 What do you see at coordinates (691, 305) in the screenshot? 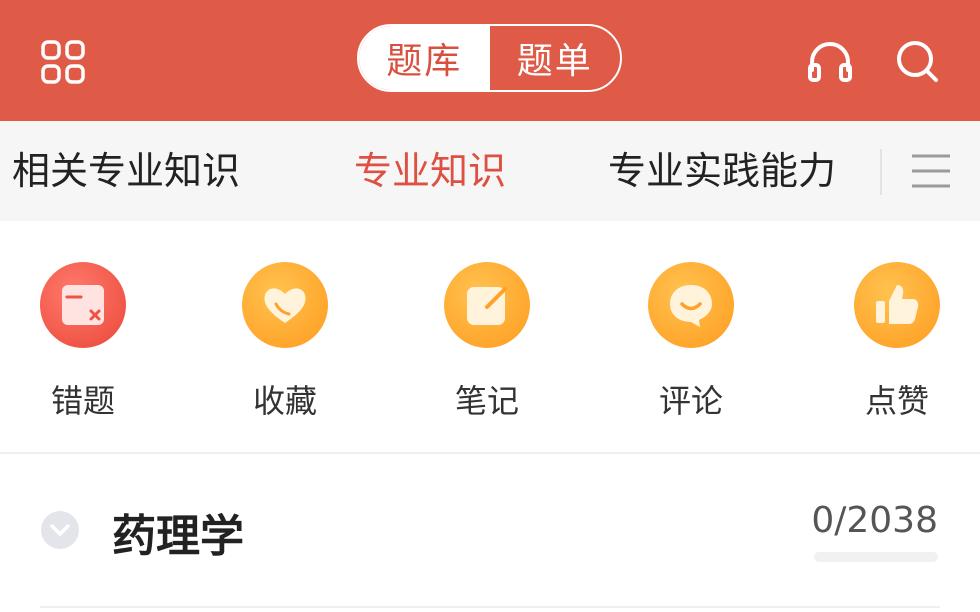
I see `comment-icon` at bounding box center [691, 305].